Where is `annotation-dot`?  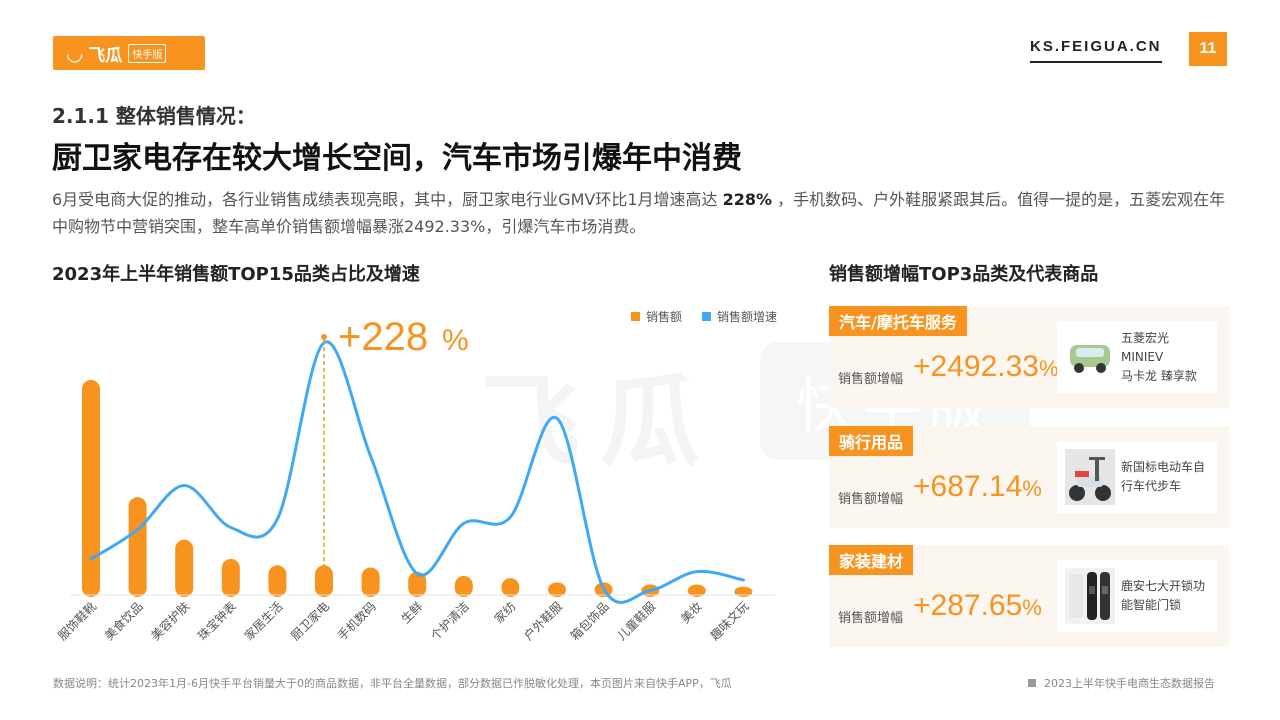
annotation-dot is located at coordinates (324, 337).